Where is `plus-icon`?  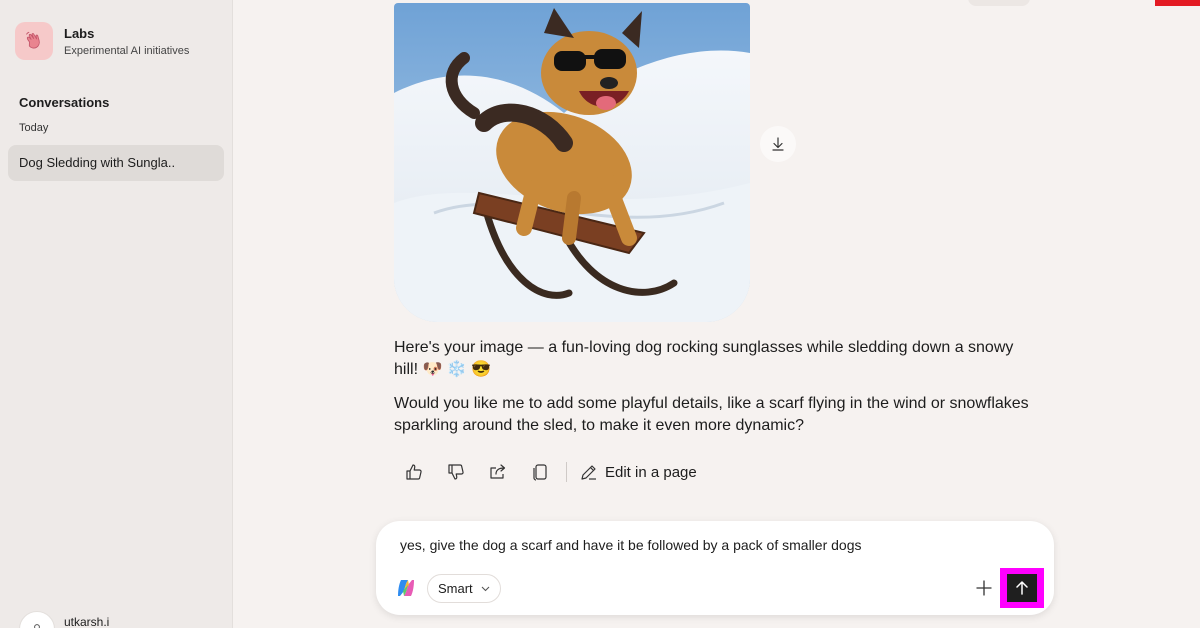
plus-icon is located at coordinates (984, 588).